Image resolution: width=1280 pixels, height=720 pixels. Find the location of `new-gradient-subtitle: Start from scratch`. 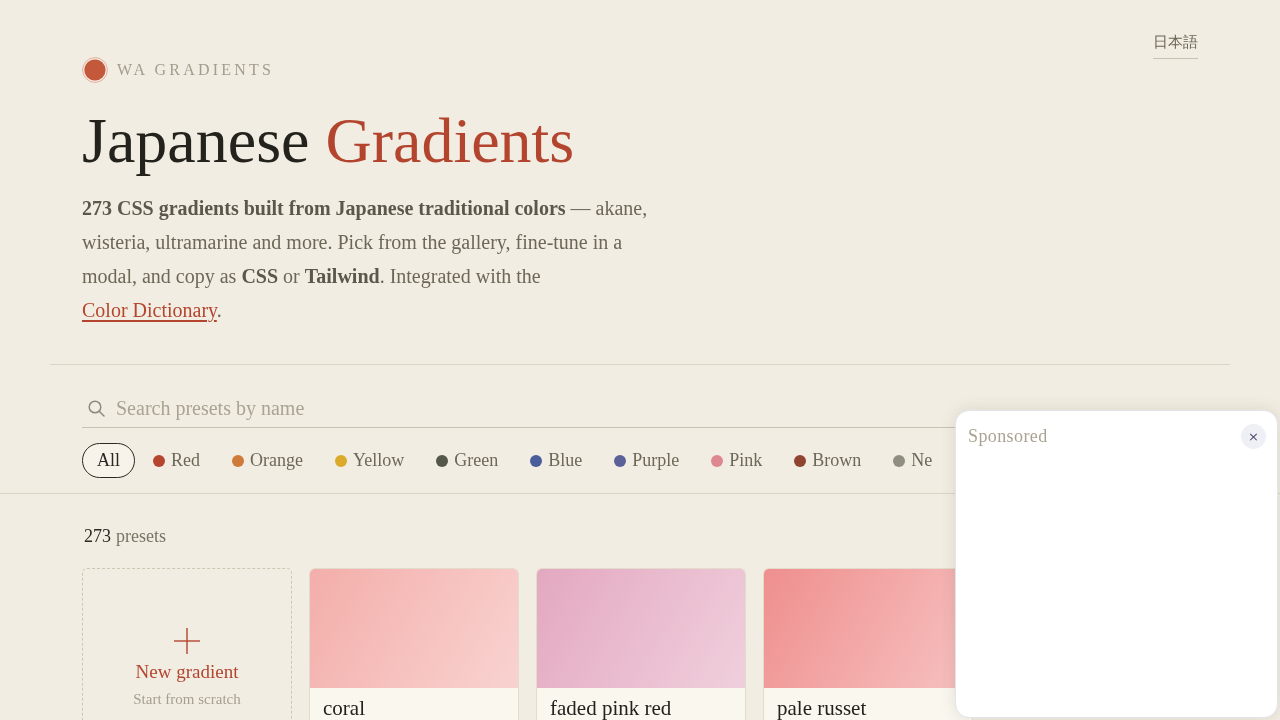

new-gradient-subtitle: Start from scratch is located at coordinates (187, 699).